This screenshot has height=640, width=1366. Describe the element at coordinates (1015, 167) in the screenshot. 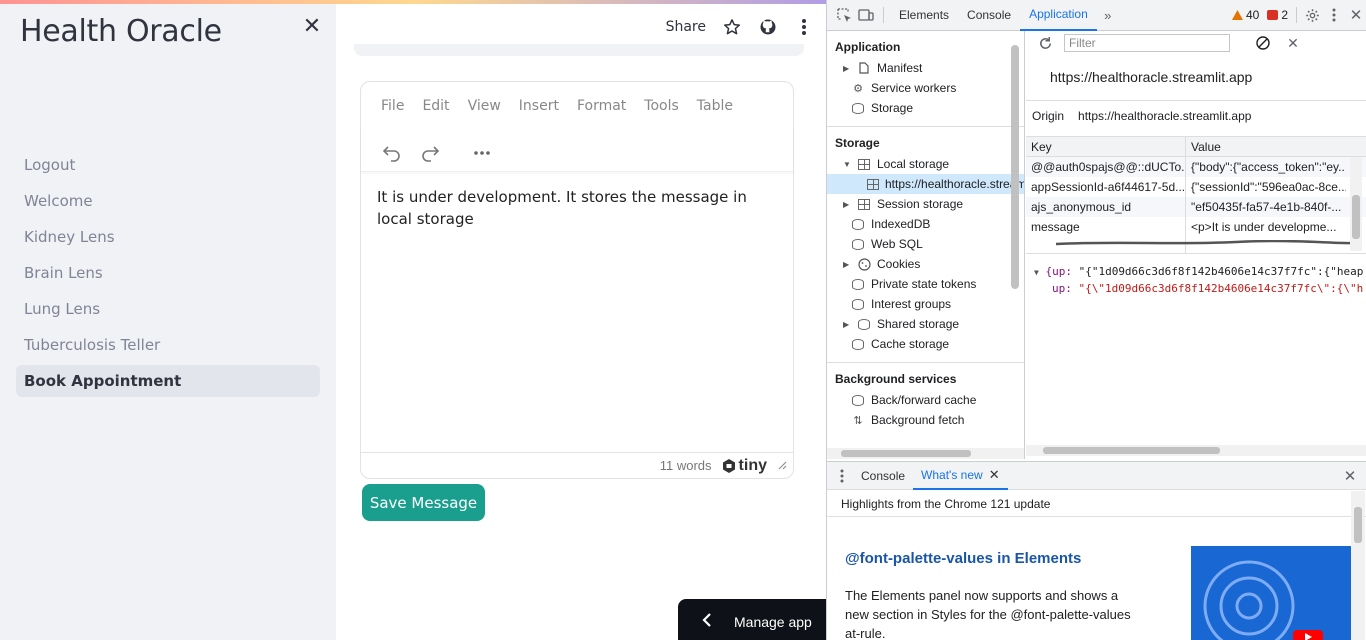

I see `sidebar-scrollbar` at that location.